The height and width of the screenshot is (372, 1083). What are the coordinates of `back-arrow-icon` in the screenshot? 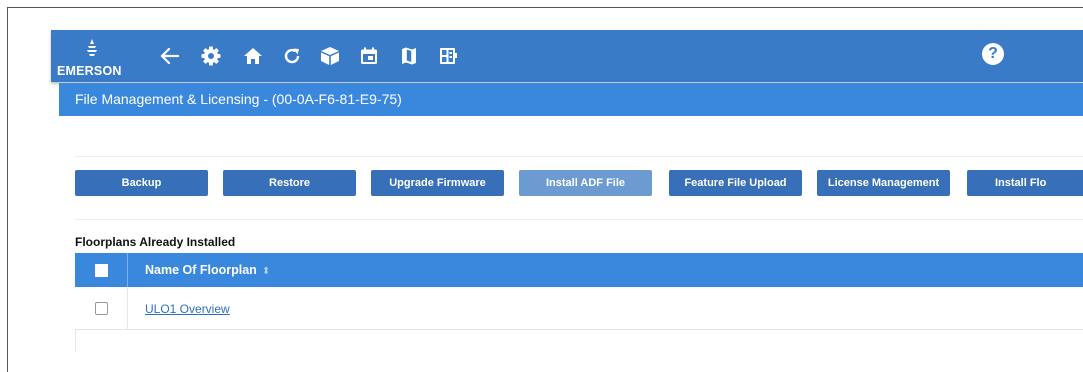 It's located at (170, 56).